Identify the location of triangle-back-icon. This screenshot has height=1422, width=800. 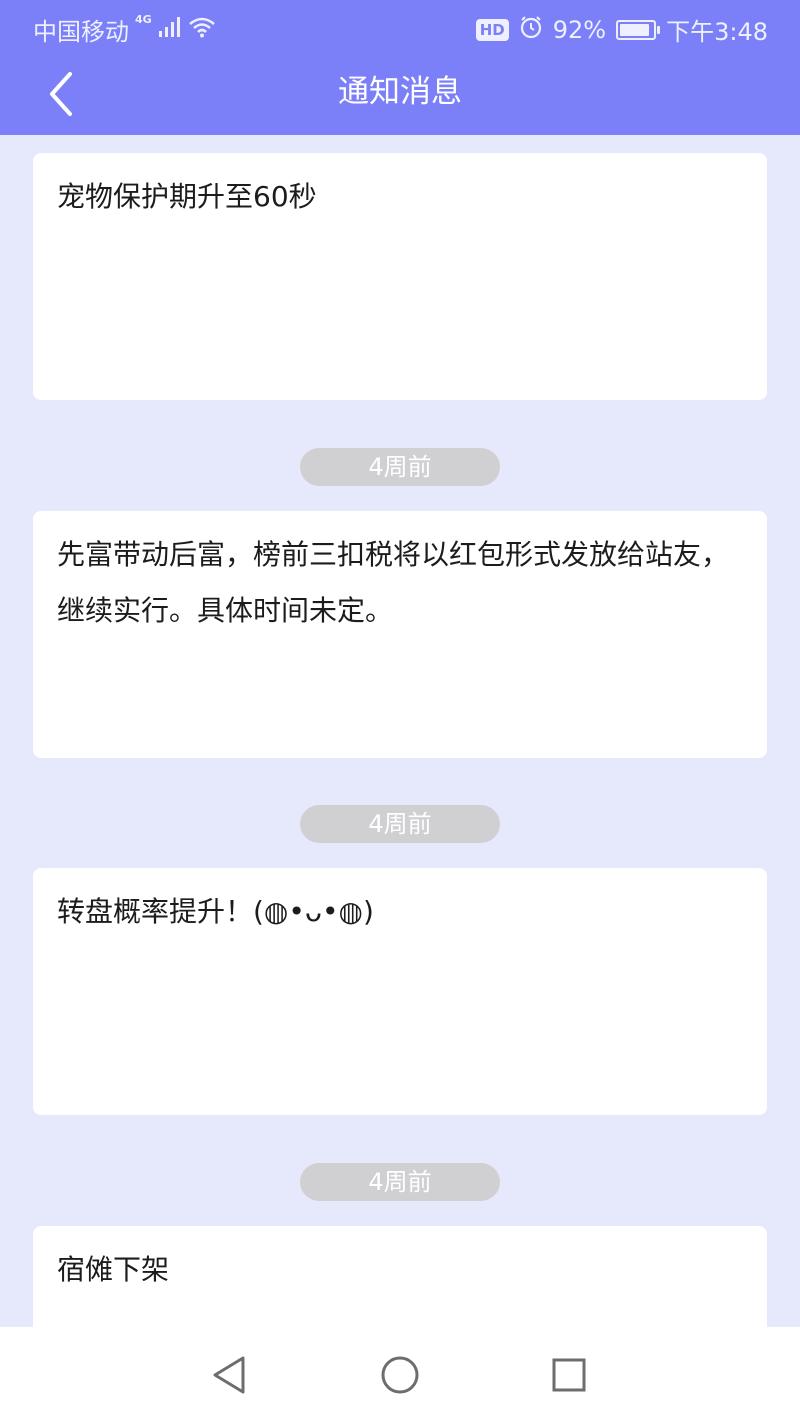
(229, 1375).